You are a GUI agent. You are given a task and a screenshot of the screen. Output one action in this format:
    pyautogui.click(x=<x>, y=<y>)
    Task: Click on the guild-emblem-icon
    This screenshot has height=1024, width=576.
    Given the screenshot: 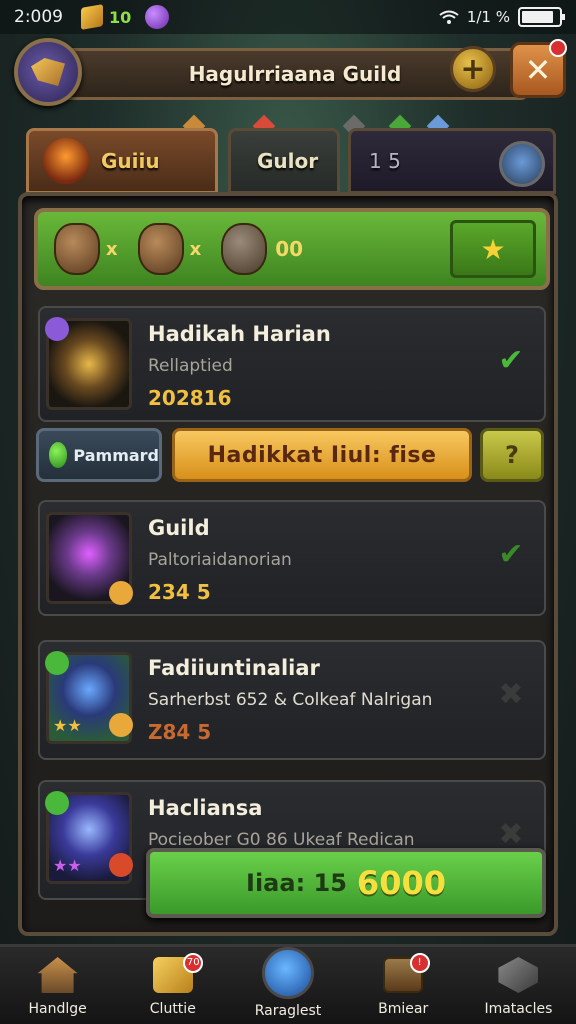 What is the action you would take?
    pyautogui.click(x=48, y=72)
    